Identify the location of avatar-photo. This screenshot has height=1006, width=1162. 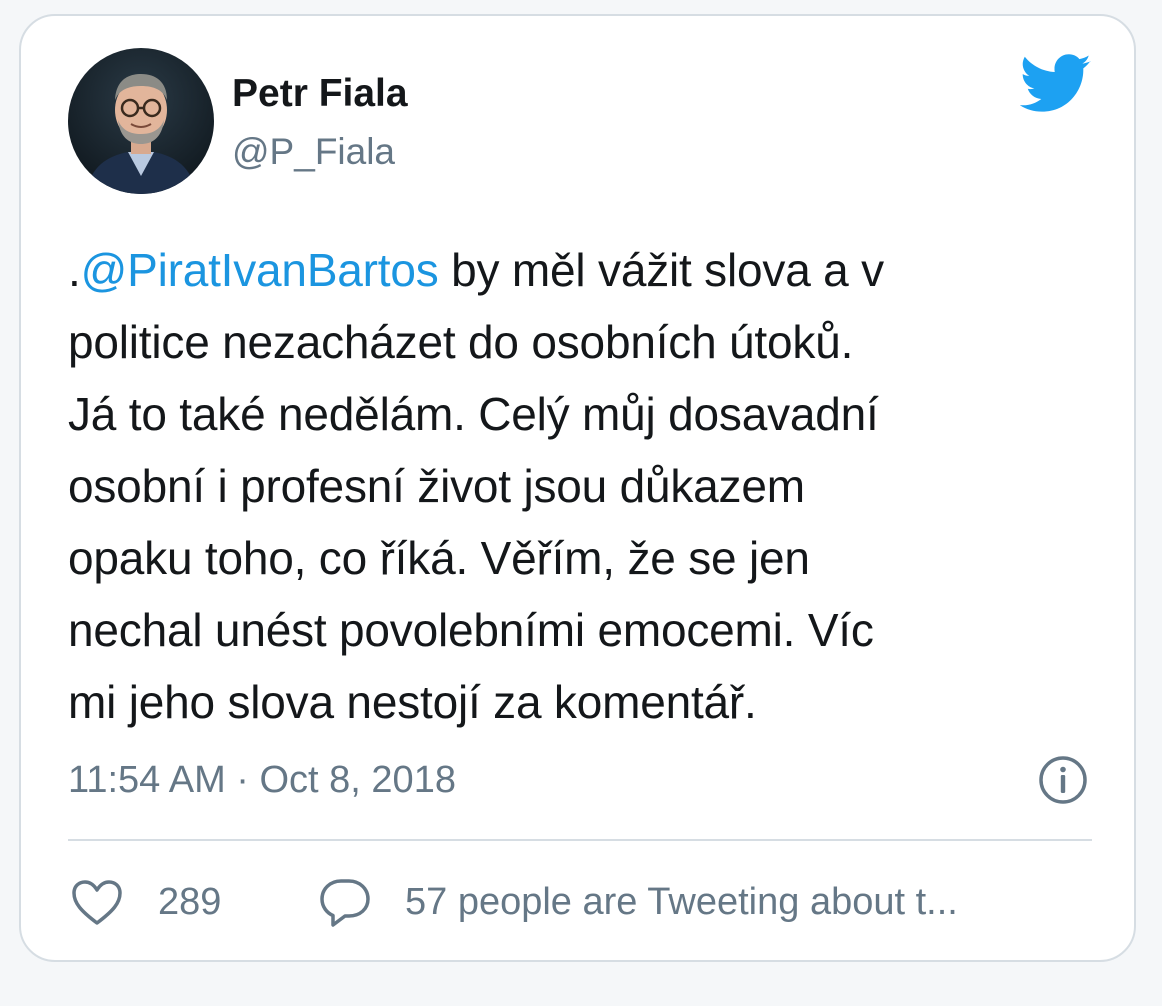
(141, 121).